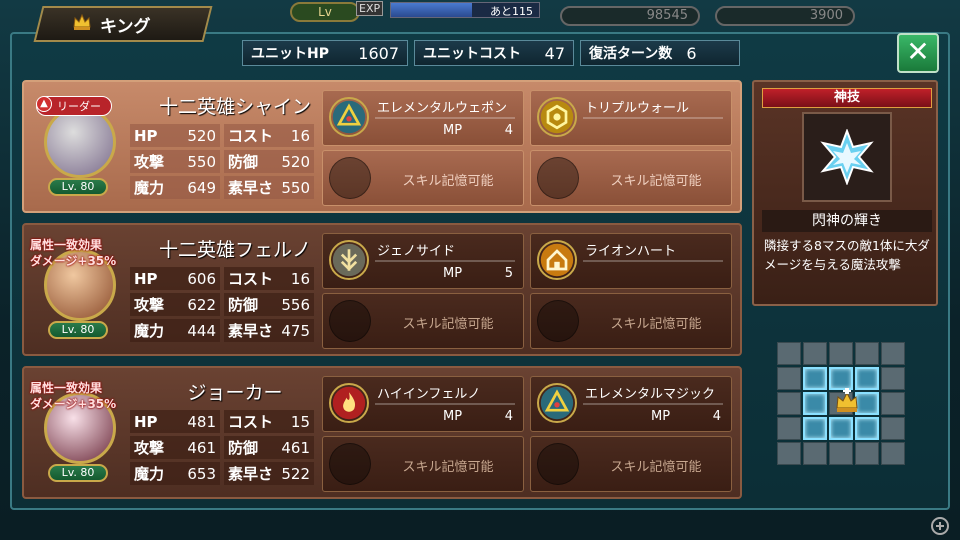 This screenshot has height=540, width=960. What do you see at coordinates (442, 108) in the screenshot?
I see `skill-name: エレメンタルウェポン` at bounding box center [442, 108].